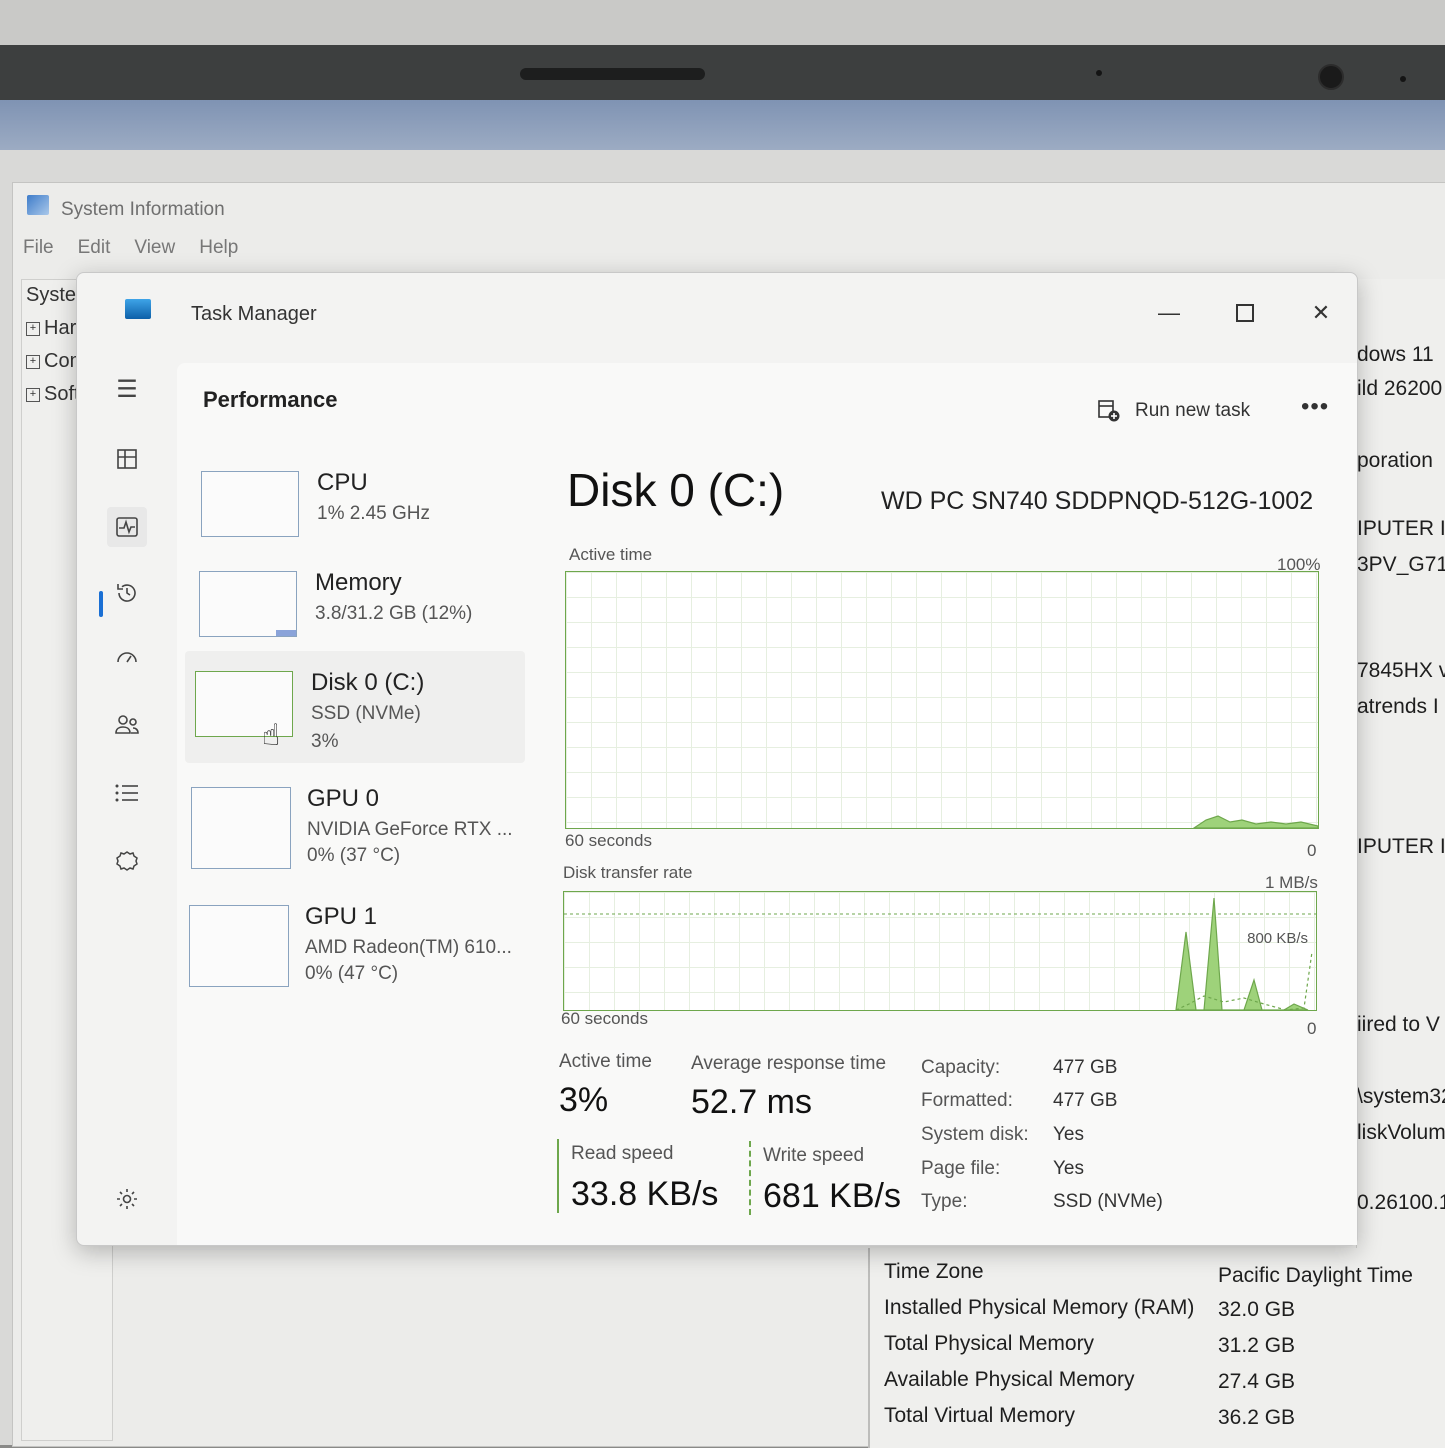 This screenshot has height=1448, width=1445. I want to click on item-value: 32.0 GB, so click(1257, 1309).